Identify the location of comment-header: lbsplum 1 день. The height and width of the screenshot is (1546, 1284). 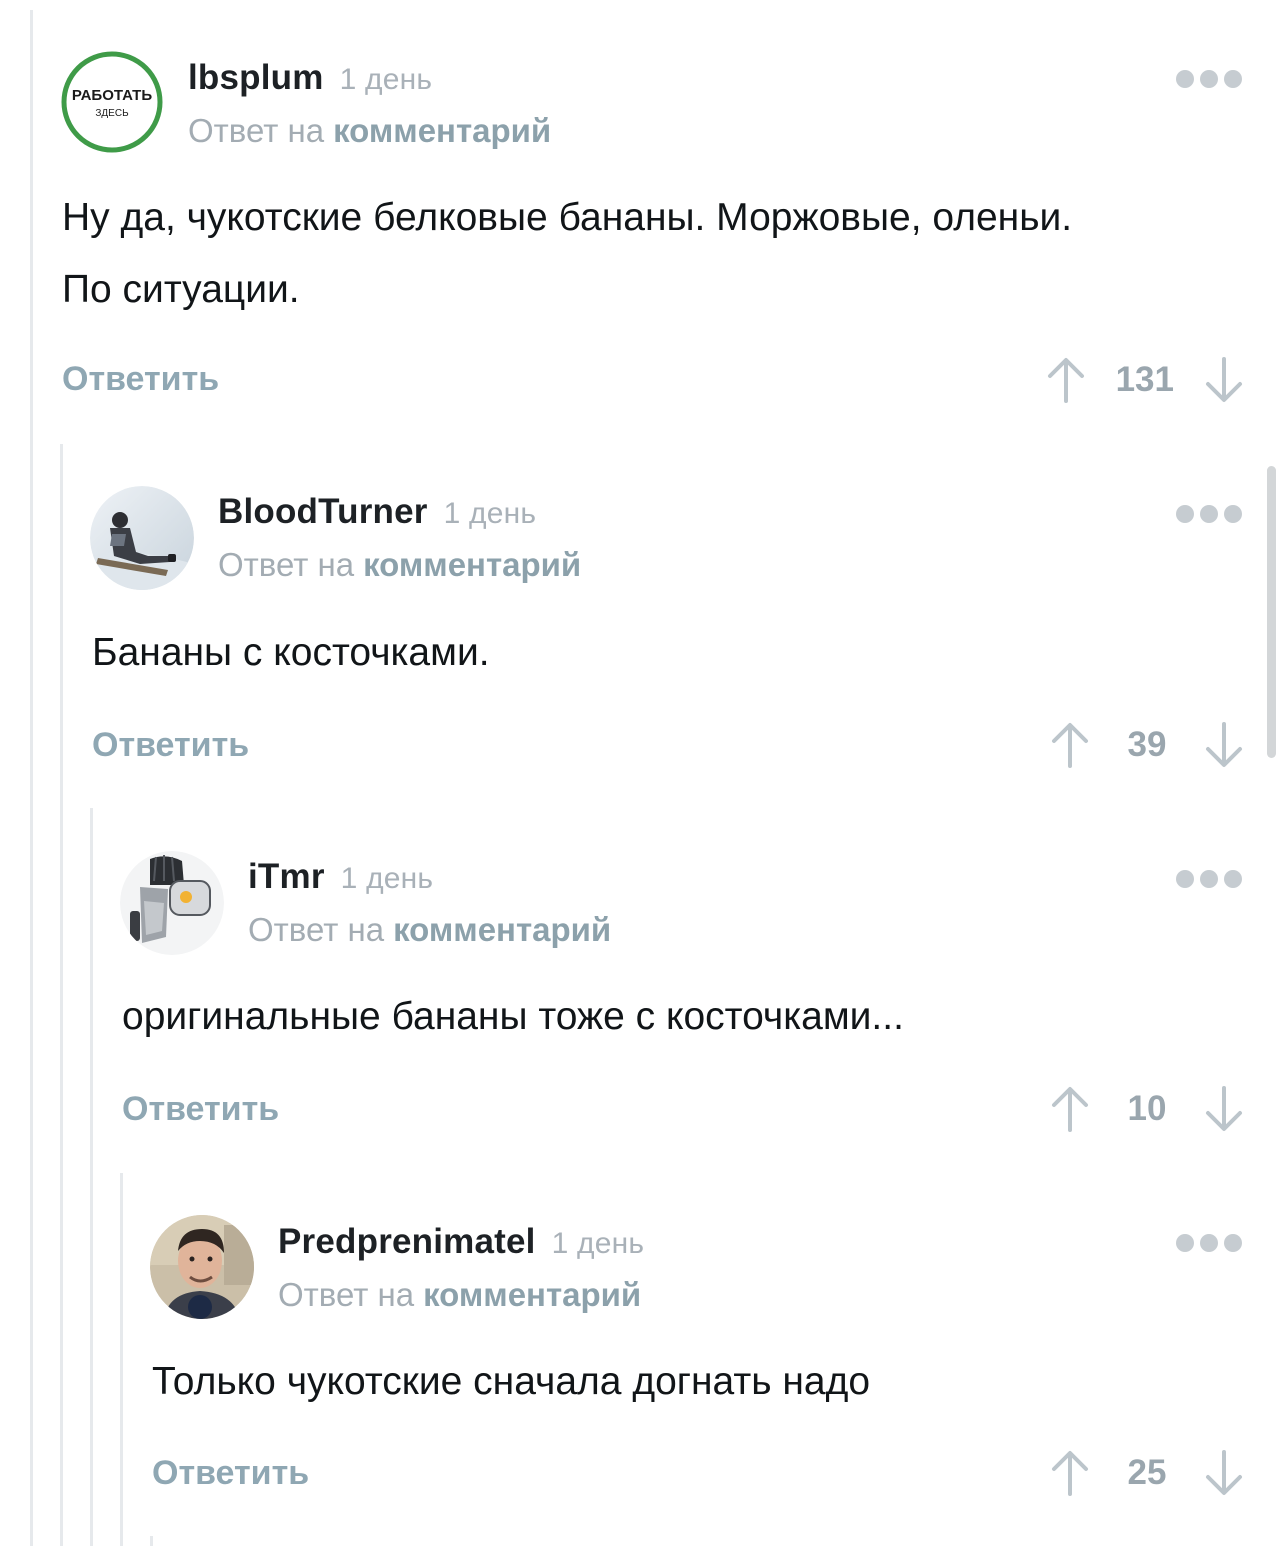
(310, 78).